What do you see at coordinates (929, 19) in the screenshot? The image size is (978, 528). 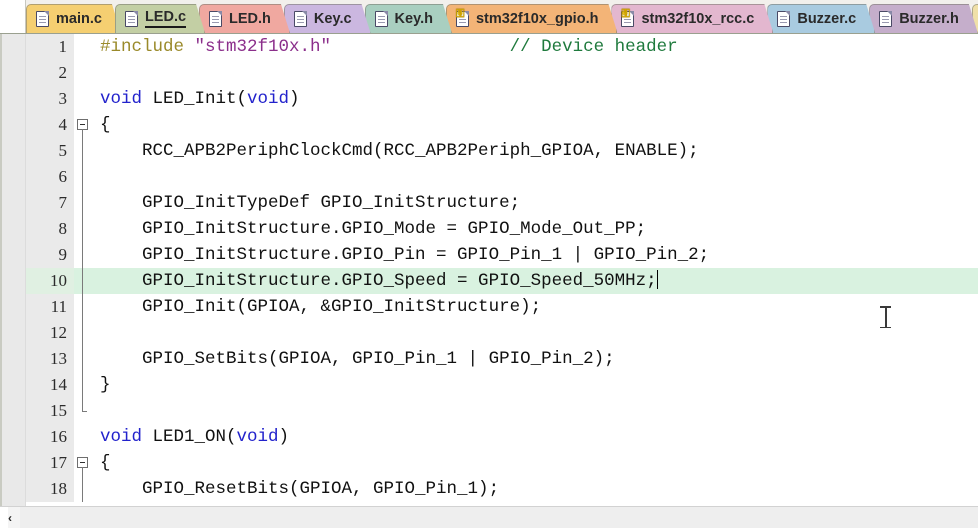 I see `editor-tab-label: Buzzer.h` at bounding box center [929, 19].